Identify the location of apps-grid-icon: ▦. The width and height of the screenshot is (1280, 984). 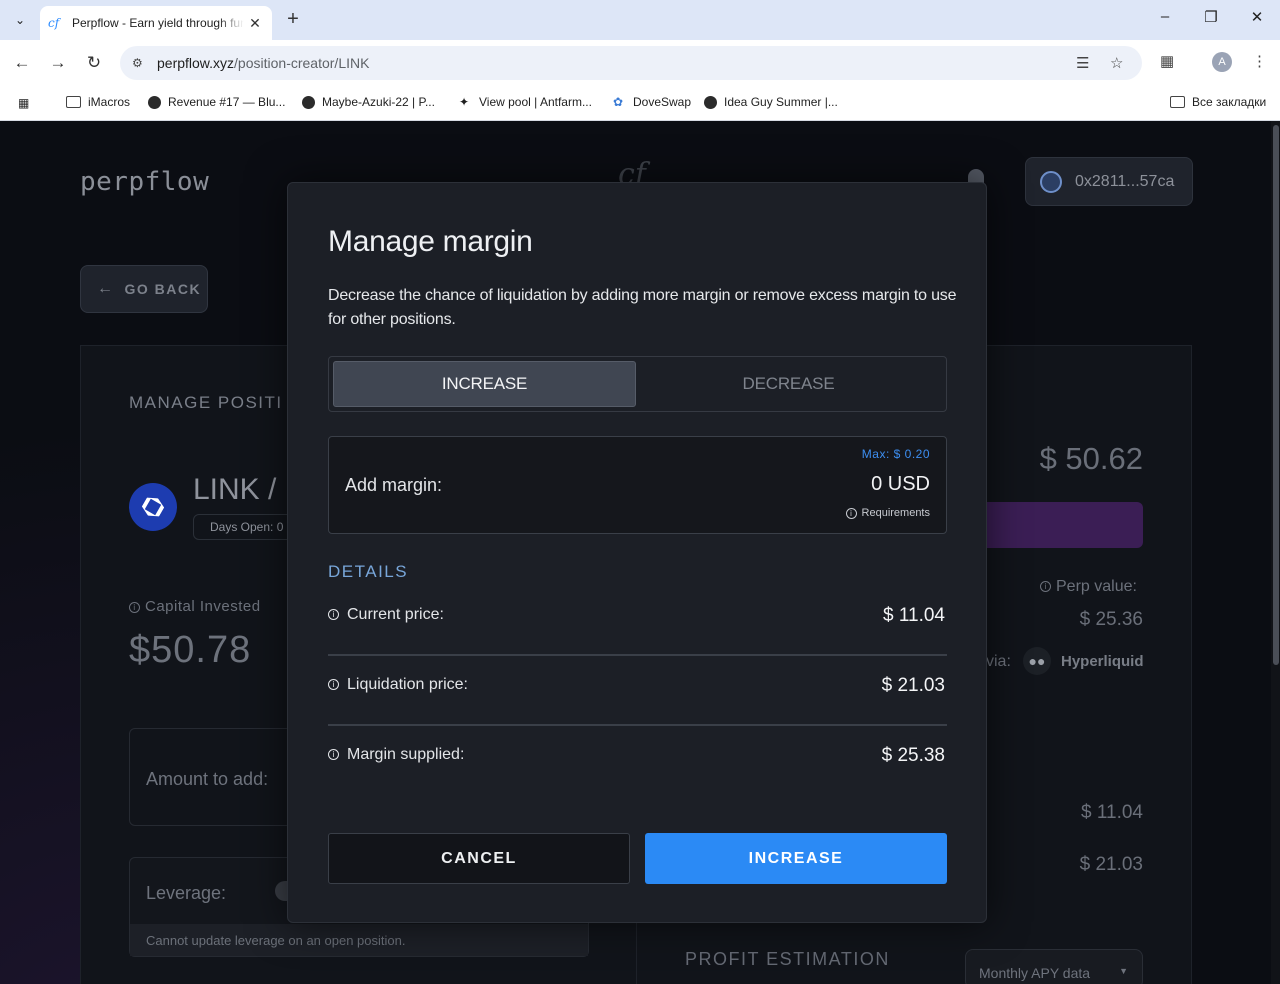
(23, 103).